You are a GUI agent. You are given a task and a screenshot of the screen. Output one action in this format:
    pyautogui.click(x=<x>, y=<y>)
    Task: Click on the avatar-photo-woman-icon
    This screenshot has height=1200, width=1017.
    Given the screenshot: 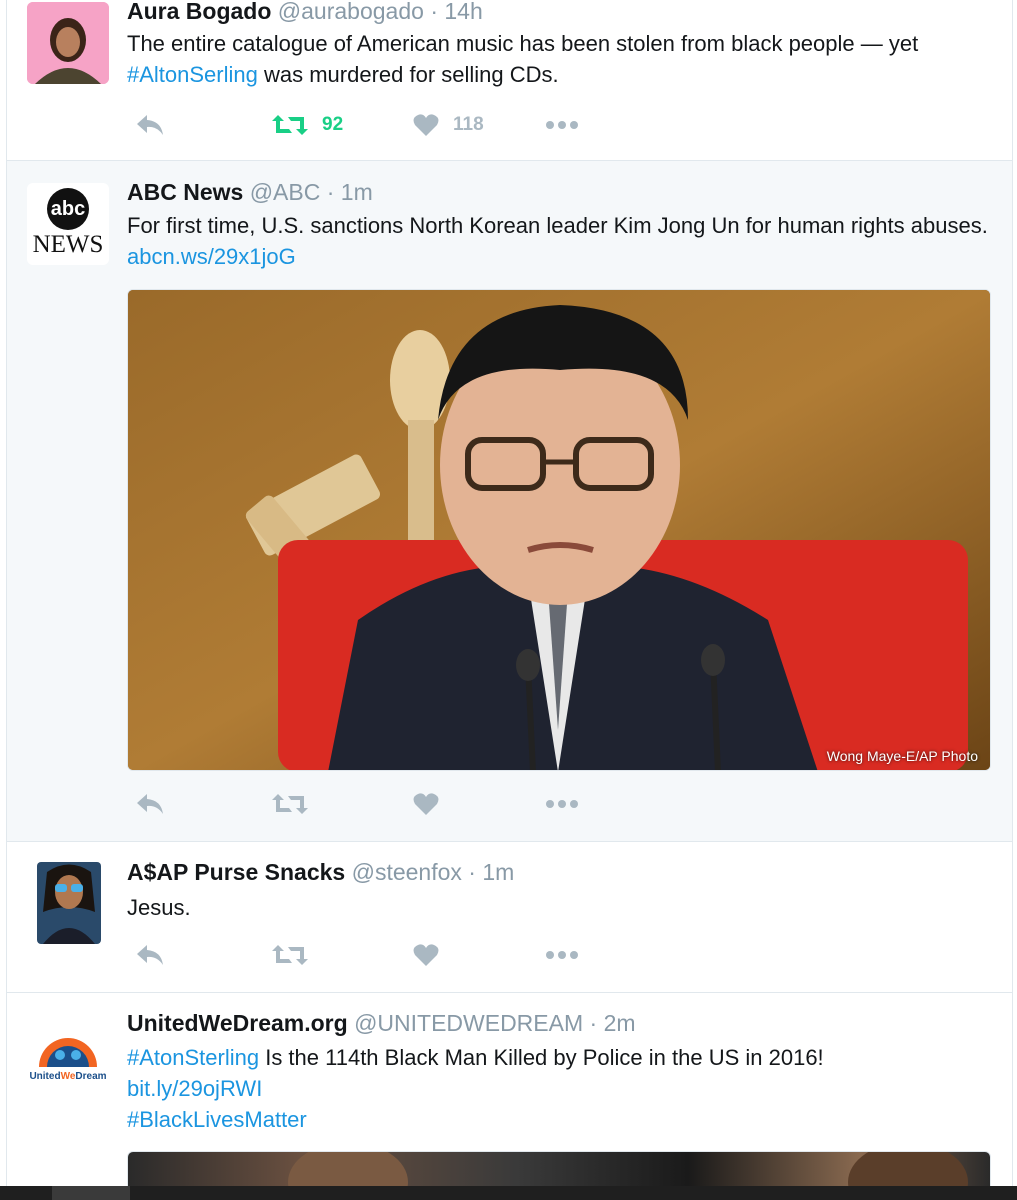 What is the action you would take?
    pyautogui.click(x=68, y=43)
    